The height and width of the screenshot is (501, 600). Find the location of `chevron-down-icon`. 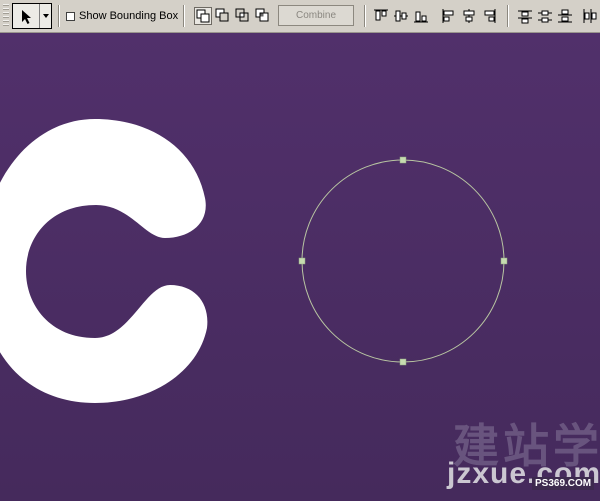

chevron-down-icon is located at coordinates (46, 16).